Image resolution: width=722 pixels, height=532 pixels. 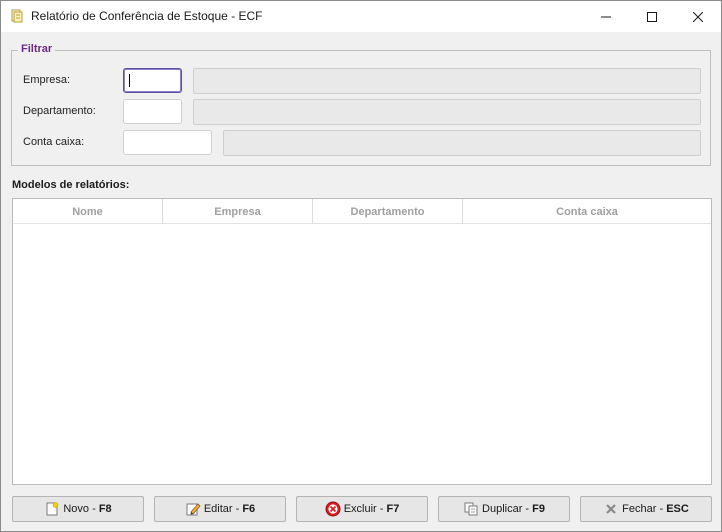 I want to click on maximize-button, so click(x=652, y=16).